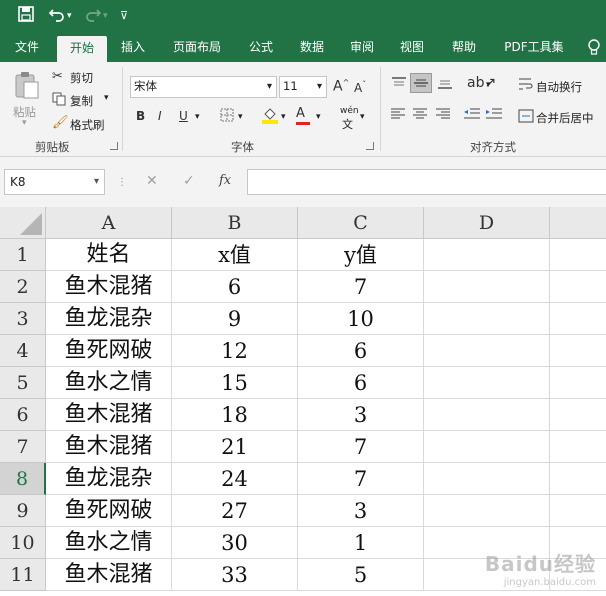 This screenshot has height=596, width=606. What do you see at coordinates (526, 86) in the screenshot?
I see `wrap-text-icon` at bounding box center [526, 86].